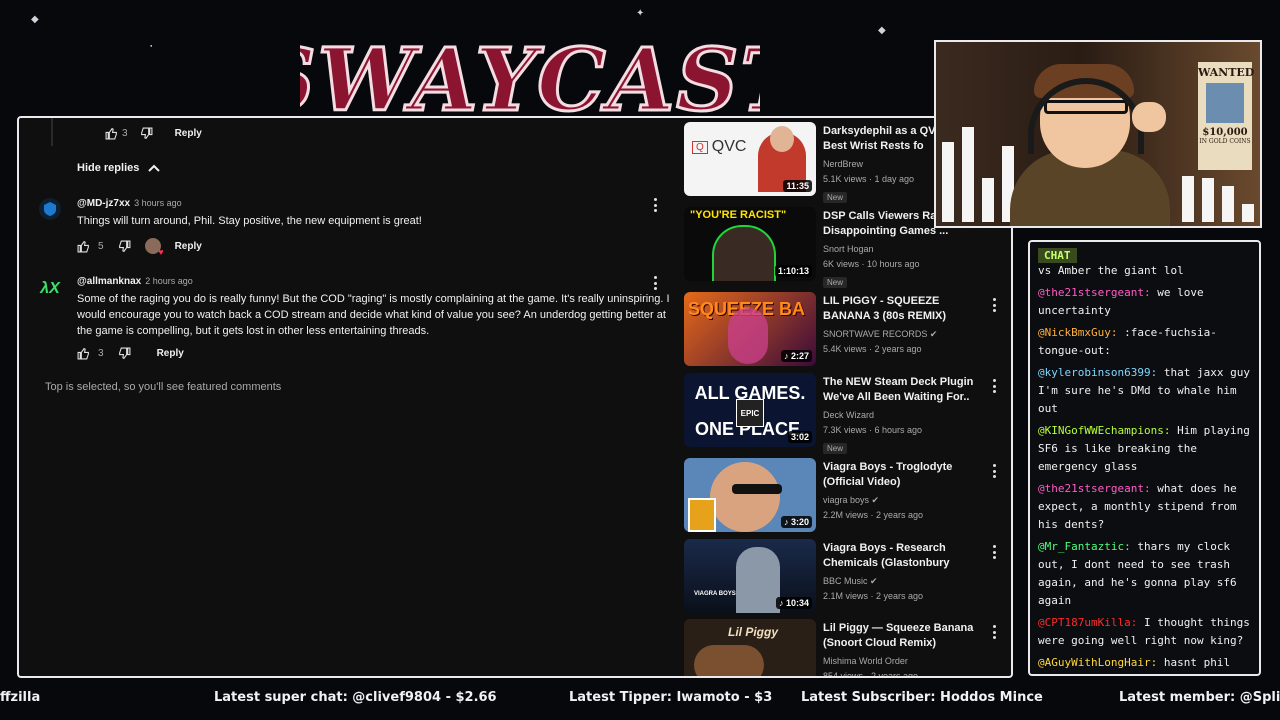  Describe the element at coordinates (133, 353) in the screenshot. I see `comment-actions-row: 3 Reply` at that location.